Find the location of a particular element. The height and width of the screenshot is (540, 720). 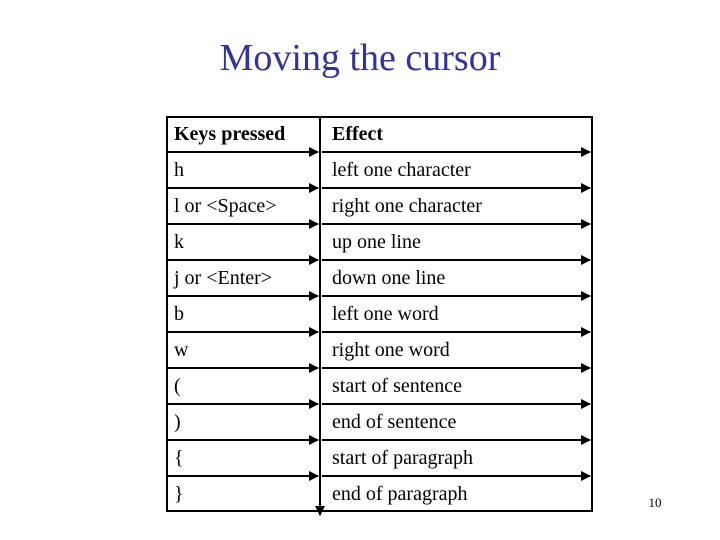

cell-effect: left one word is located at coordinates (385, 314).